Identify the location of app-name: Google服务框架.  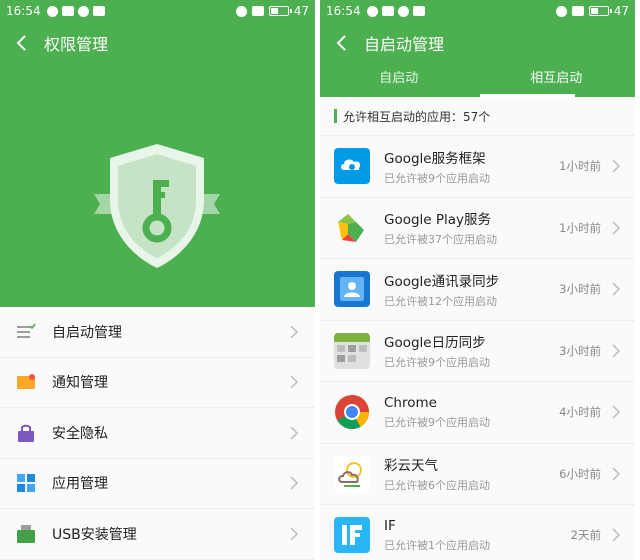
(435, 158).